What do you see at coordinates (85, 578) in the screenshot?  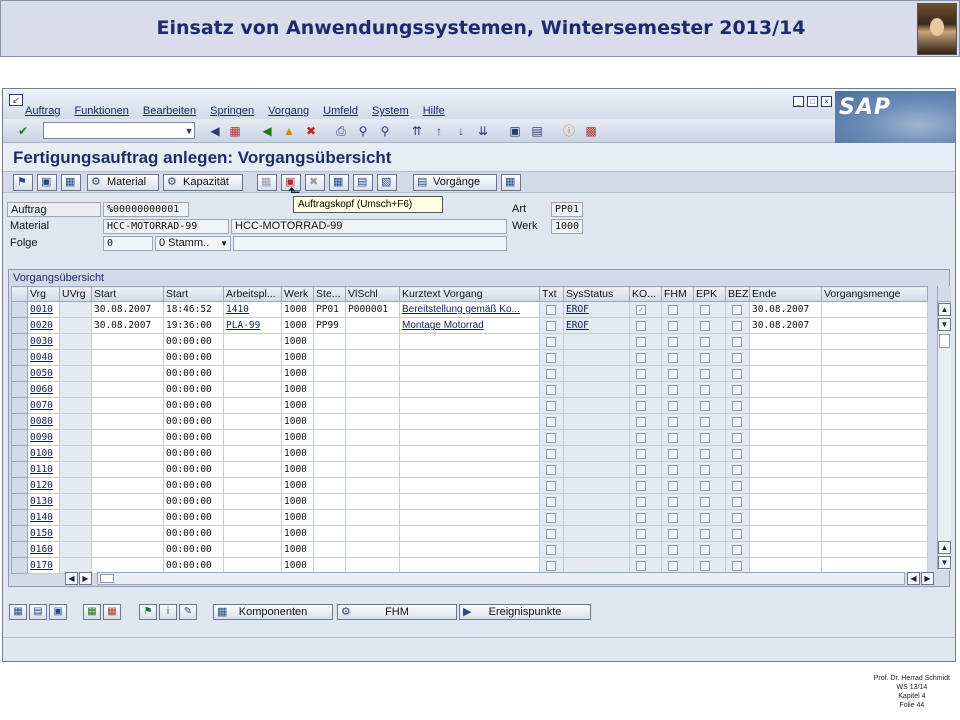 I see `scroll-right-icon: ▶` at bounding box center [85, 578].